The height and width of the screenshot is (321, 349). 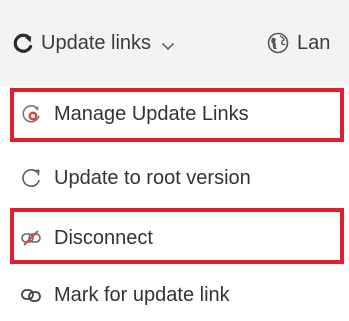 What do you see at coordinates (151, 113) in the screenshot?
I see `menu-item-label: Manage Update Links` at bounding box center [151, 113].